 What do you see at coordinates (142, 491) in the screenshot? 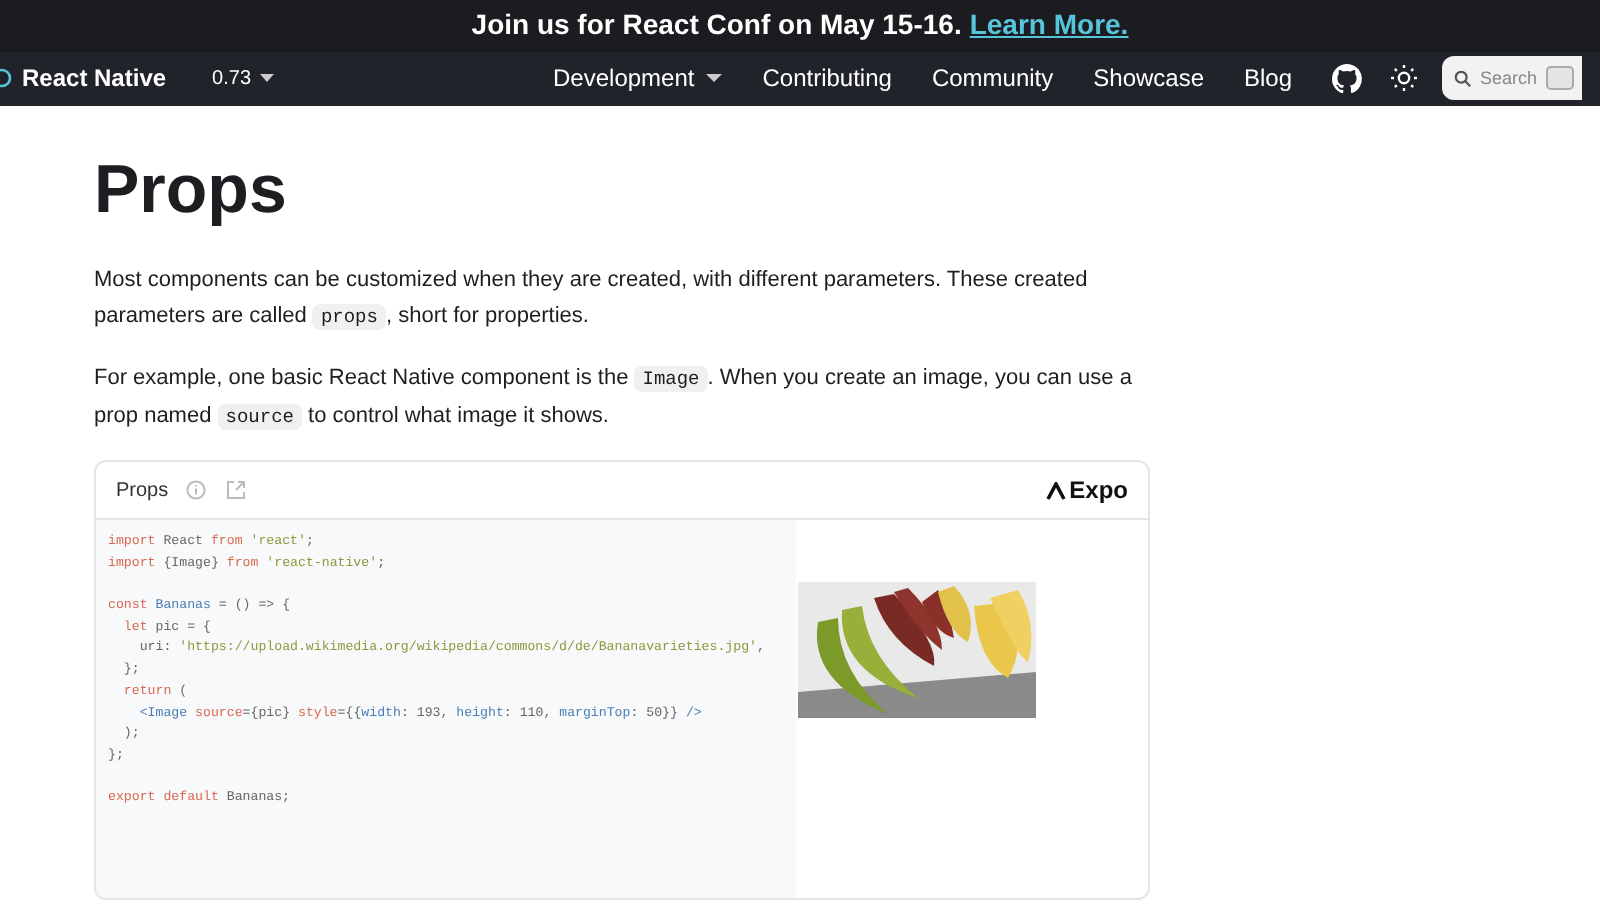
I see `snack-title: Props` at bounding box center [142, 491].